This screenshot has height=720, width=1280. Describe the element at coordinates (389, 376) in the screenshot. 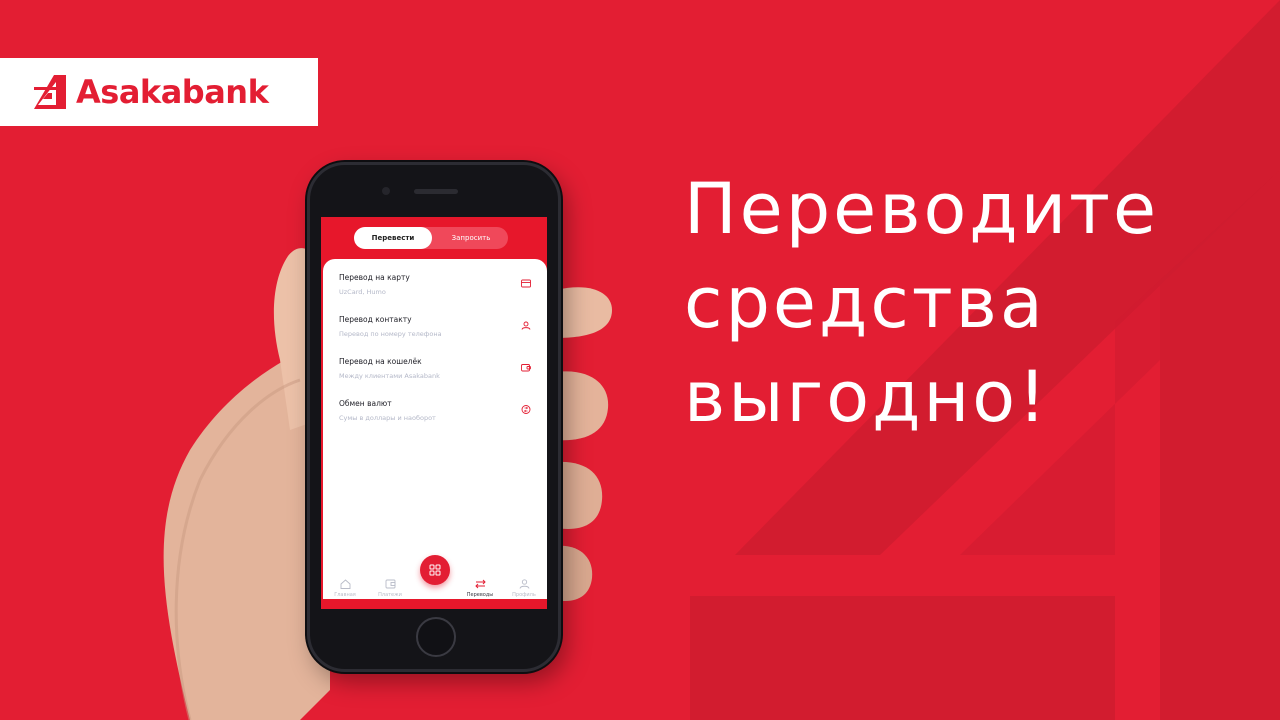

I see `option-subtitle: Между клиентами Asakabank` at that location.